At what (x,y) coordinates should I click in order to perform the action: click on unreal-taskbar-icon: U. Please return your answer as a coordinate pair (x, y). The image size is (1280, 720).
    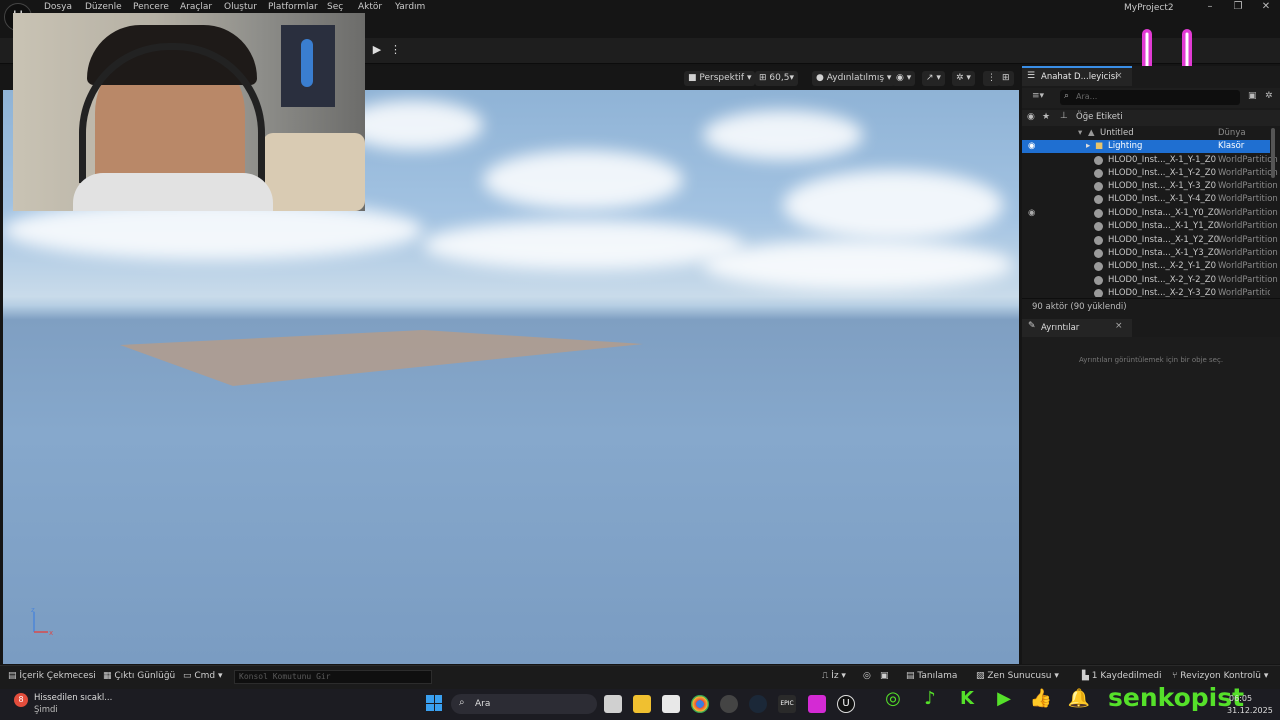
    Looking at the image, I should click on (846, 704).